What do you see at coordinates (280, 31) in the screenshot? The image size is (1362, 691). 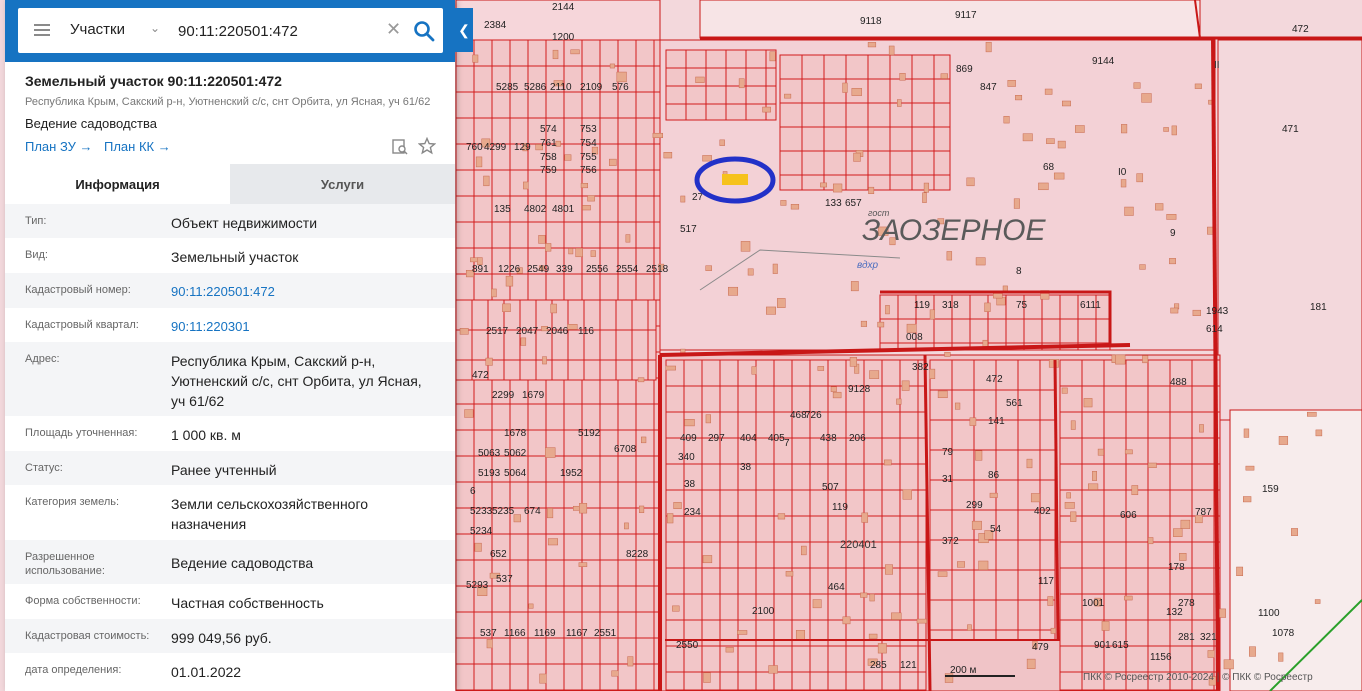 I see `search-input` at bounding box center [280, 31].